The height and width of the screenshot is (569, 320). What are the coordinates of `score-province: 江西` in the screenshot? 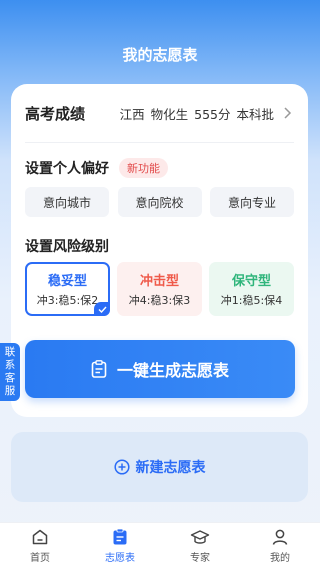 It's located at (132, 114).